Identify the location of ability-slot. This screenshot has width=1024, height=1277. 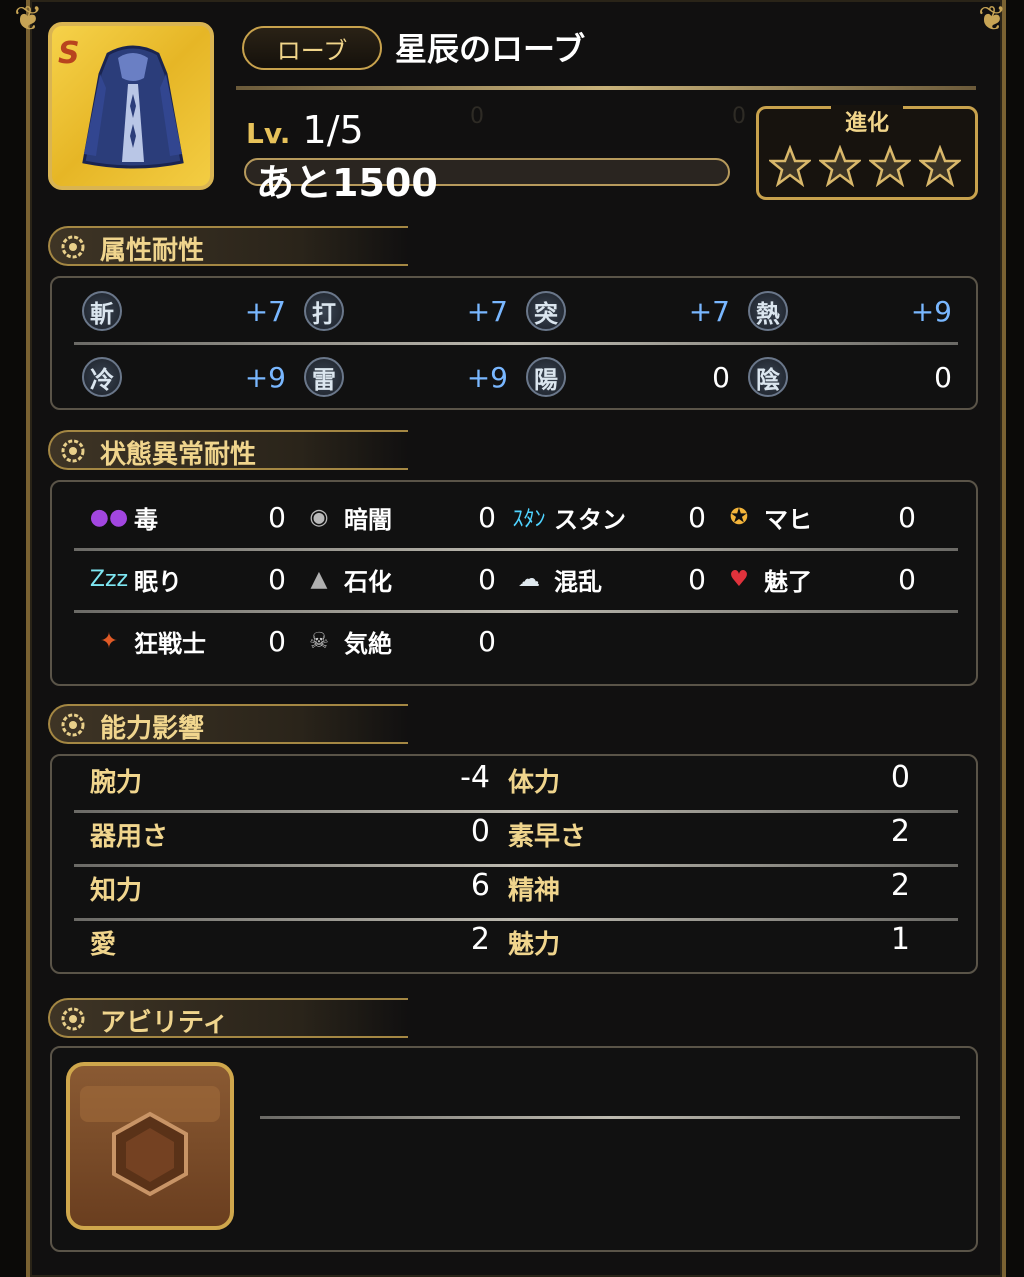
(150, 1146).